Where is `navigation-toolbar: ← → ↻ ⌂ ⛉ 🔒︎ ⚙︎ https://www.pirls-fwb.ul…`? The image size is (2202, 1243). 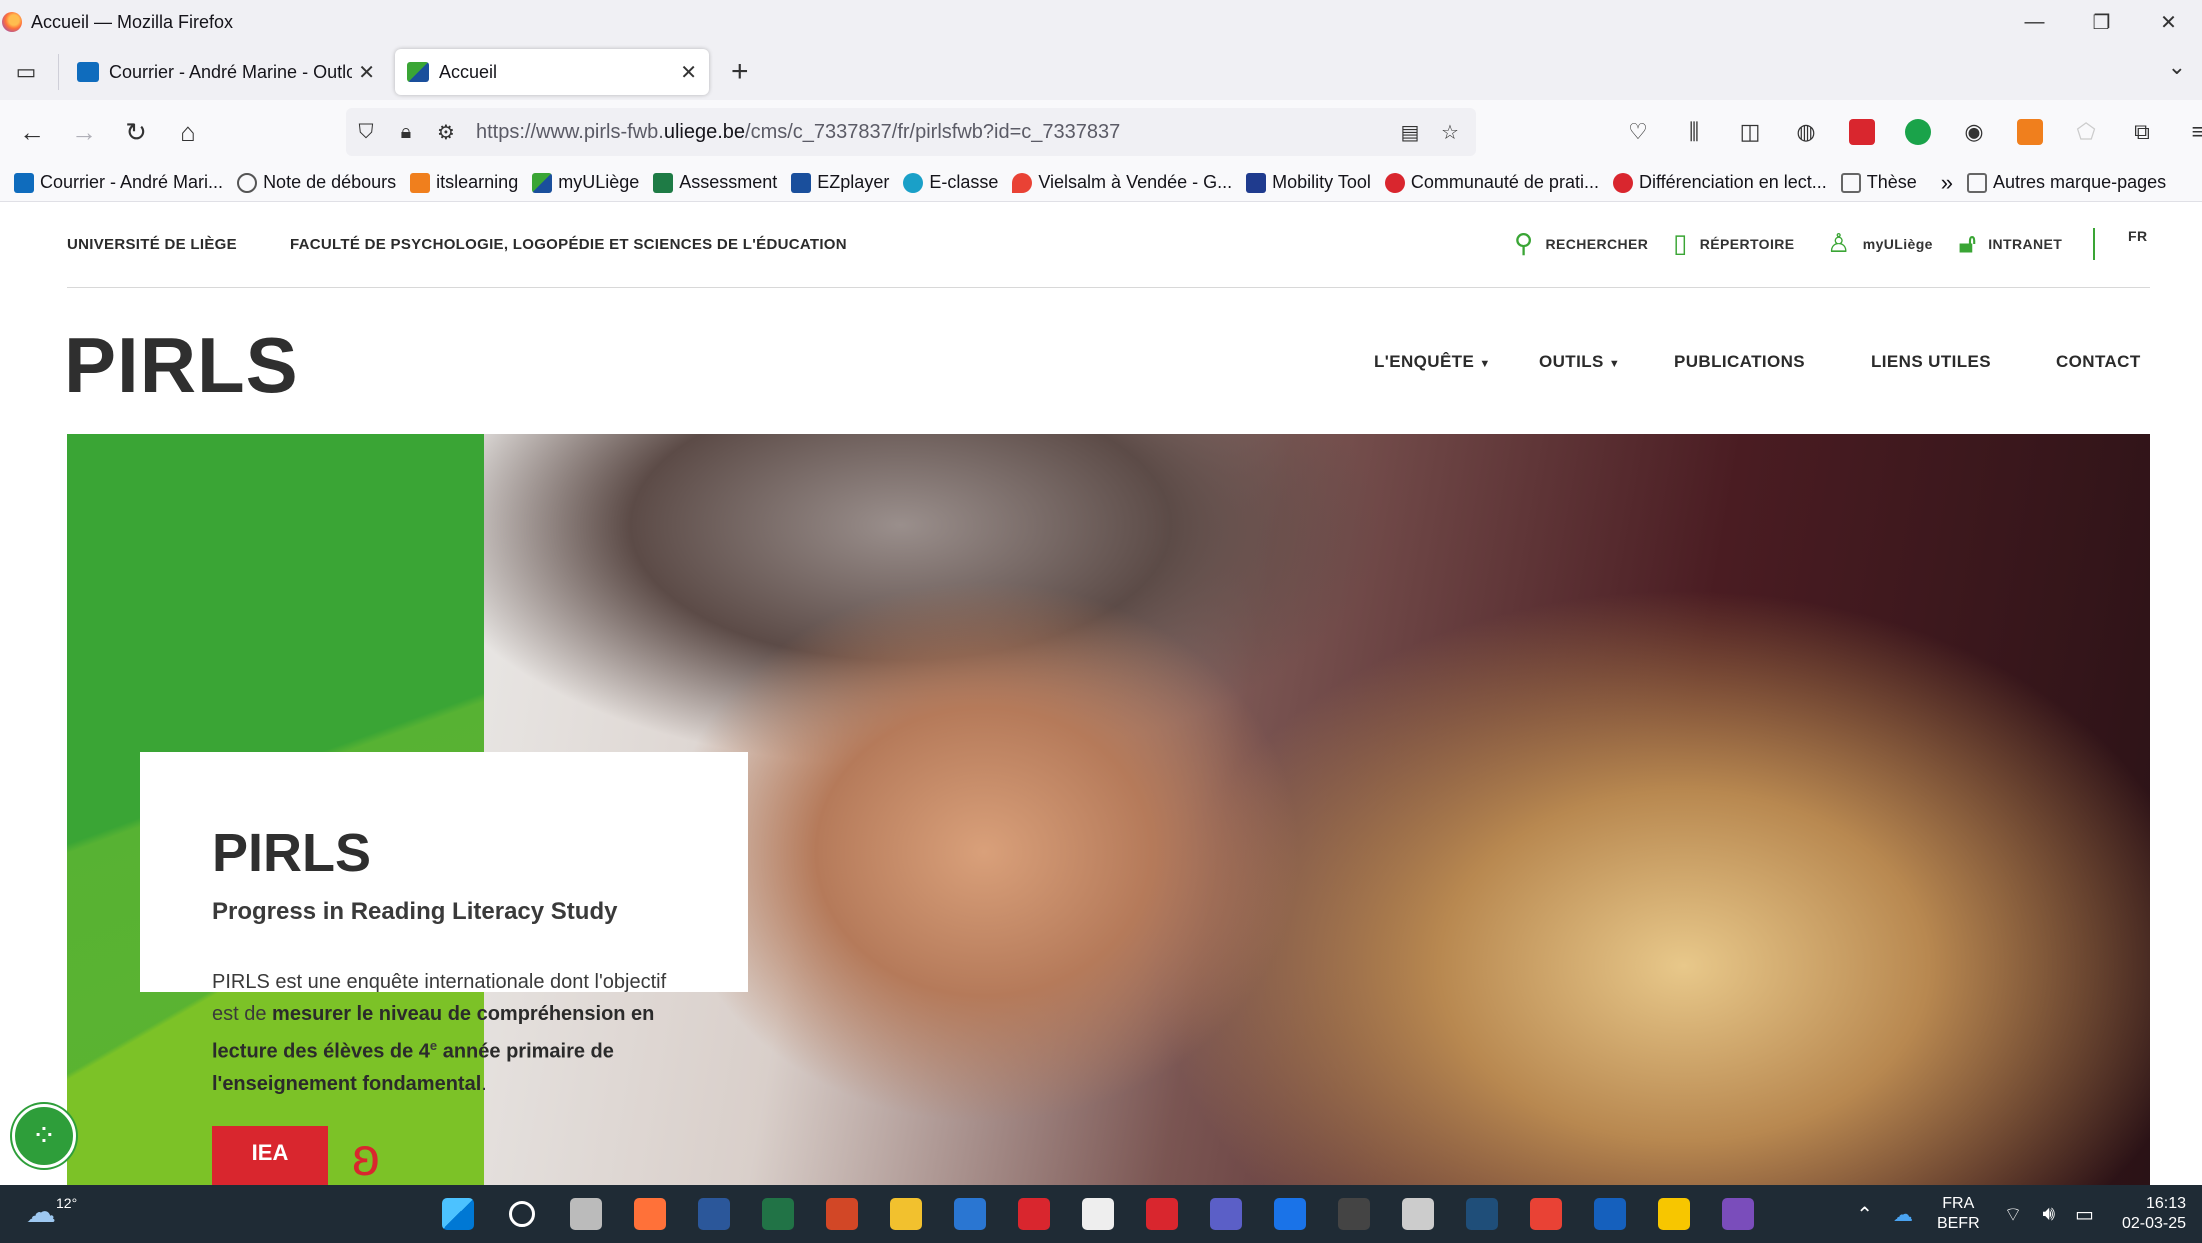
navigation-toolbar: ← → ↻ ⌂ ⛉ 🔒︎ ⚙︎ https://www.pirls-fwb.ul… is located at coordinates (1101, 132).